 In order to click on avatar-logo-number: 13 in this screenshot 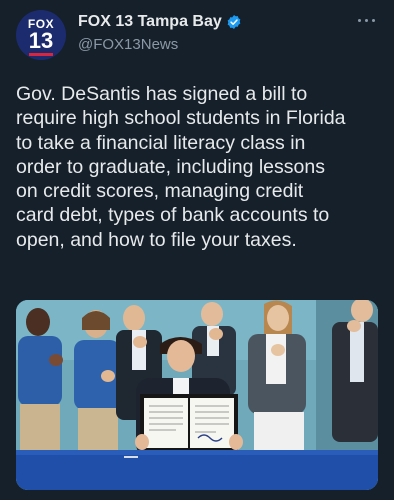, I will do `click(41, 40)`.